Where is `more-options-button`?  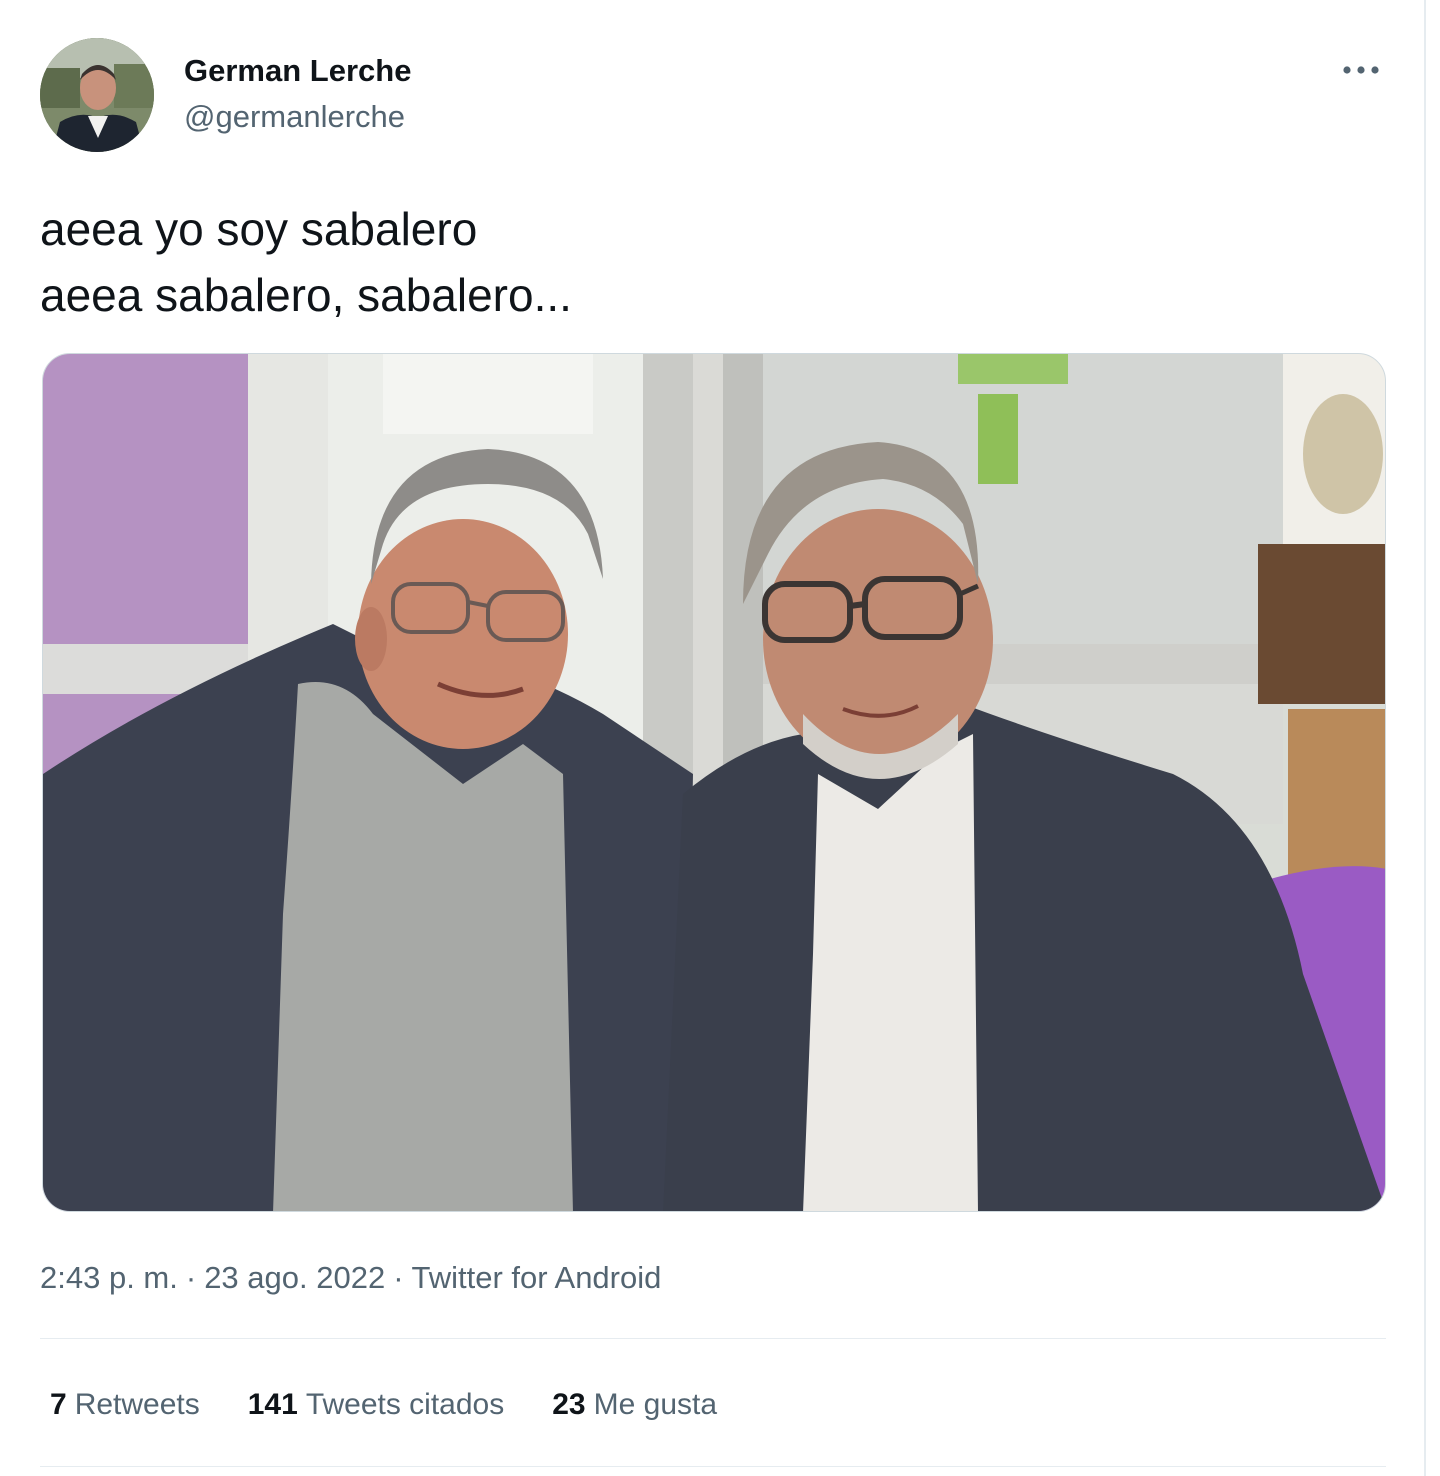
more-options-button is located at coordinates (1361, 70).